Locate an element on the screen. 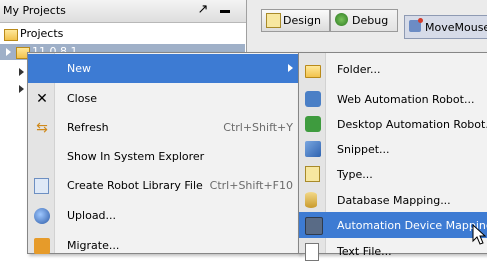 The image size is (487, 264). database-icon is located at coordinates (311, 200).